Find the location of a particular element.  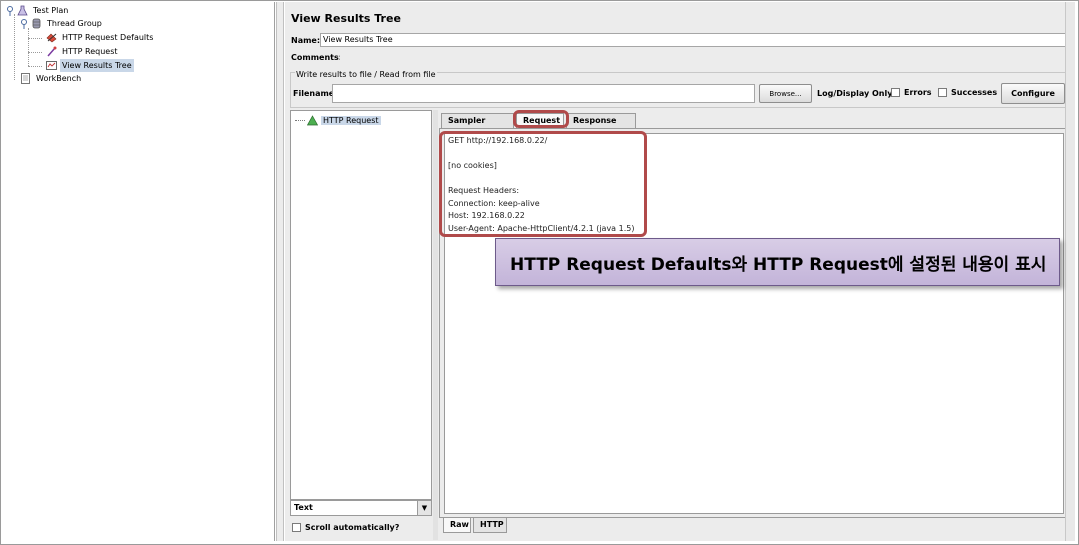

tab-response-data: Response data is located at coordinates (601, 125).